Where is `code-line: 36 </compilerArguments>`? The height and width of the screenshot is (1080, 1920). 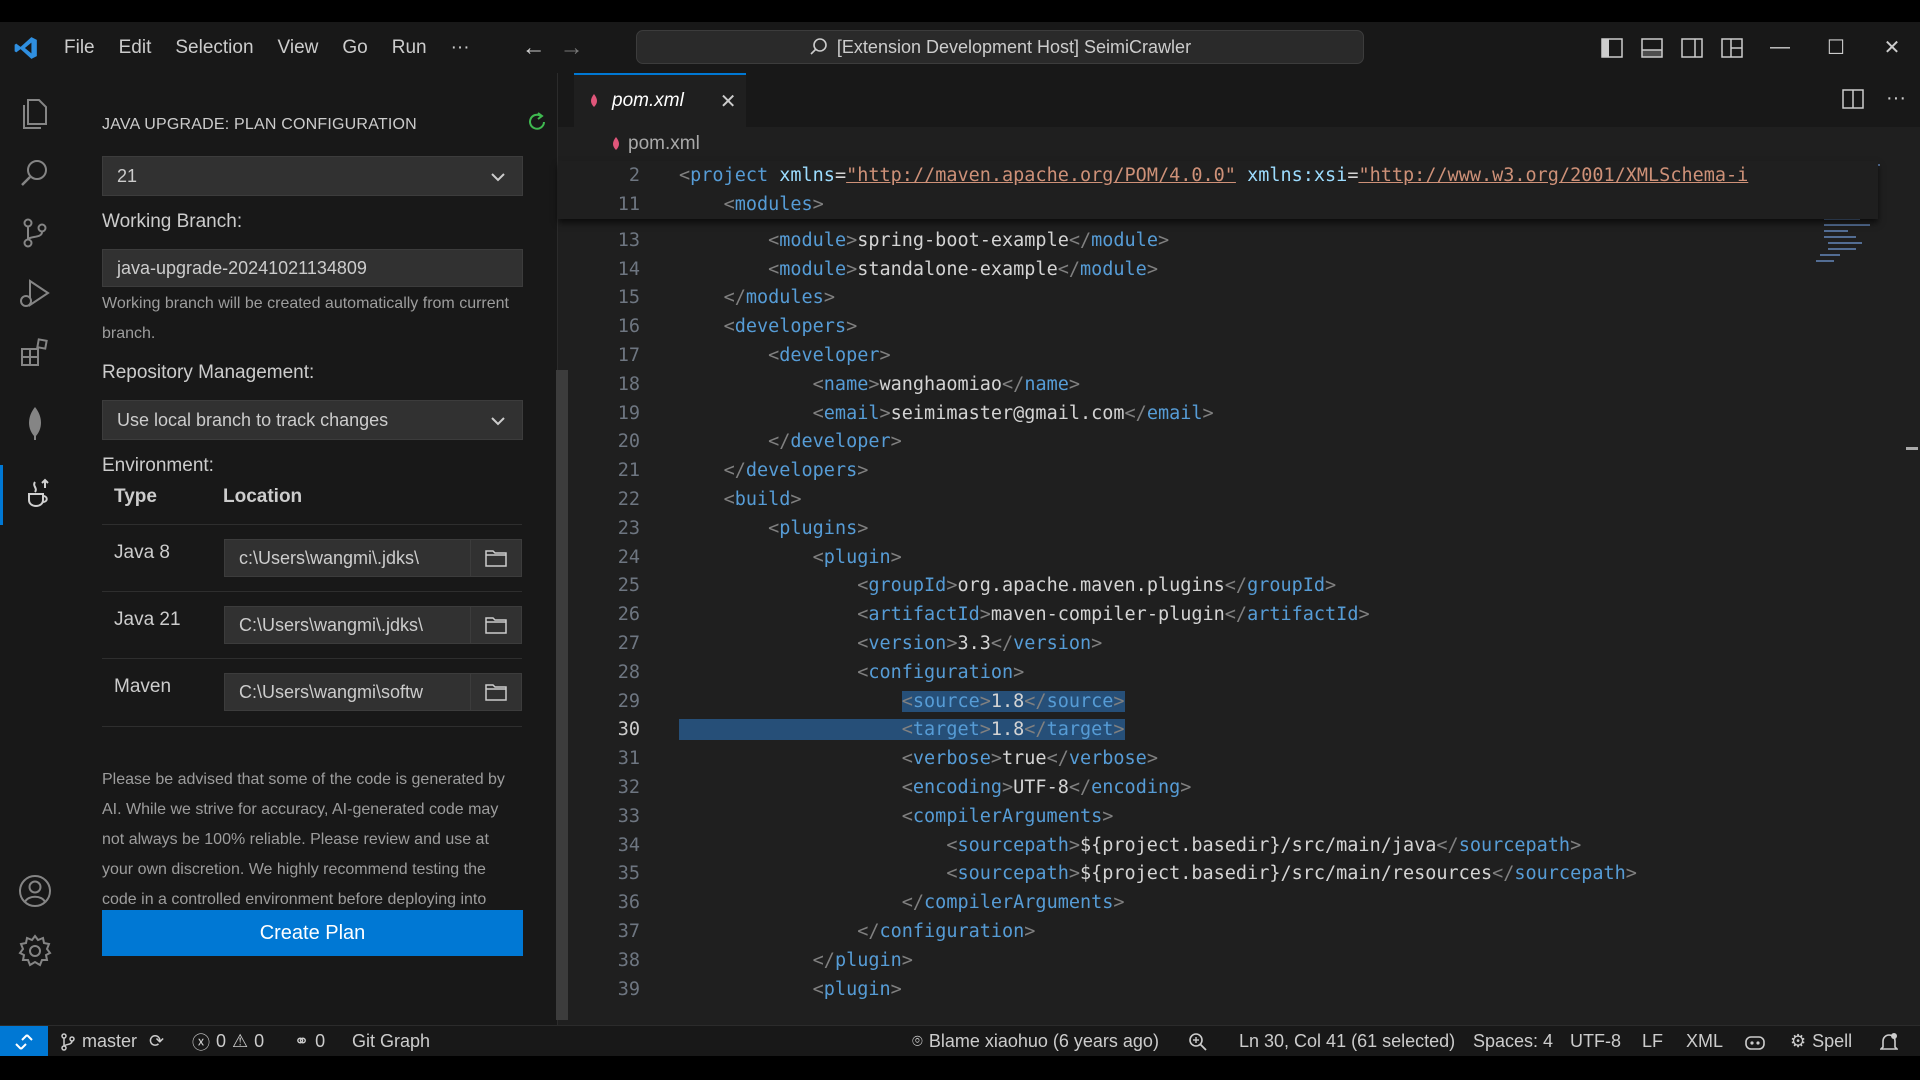
code-line: 36 </compilerArguments> is located at coordinates (1218, 902).